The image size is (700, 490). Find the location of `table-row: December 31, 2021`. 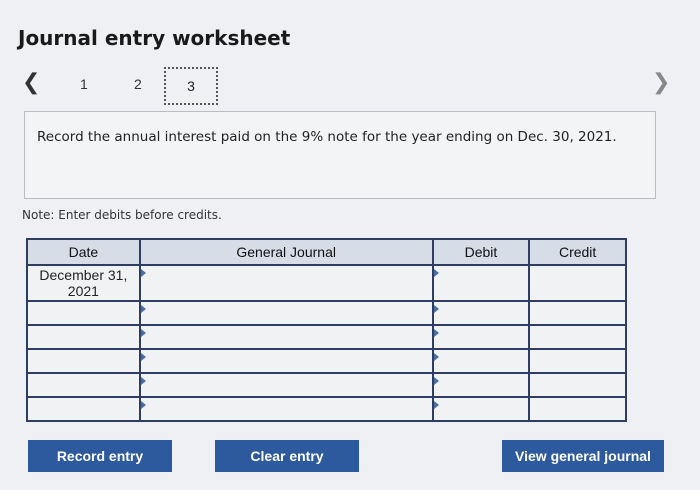

table-row: December 31, 2021 is located at coordinates (326, 283).